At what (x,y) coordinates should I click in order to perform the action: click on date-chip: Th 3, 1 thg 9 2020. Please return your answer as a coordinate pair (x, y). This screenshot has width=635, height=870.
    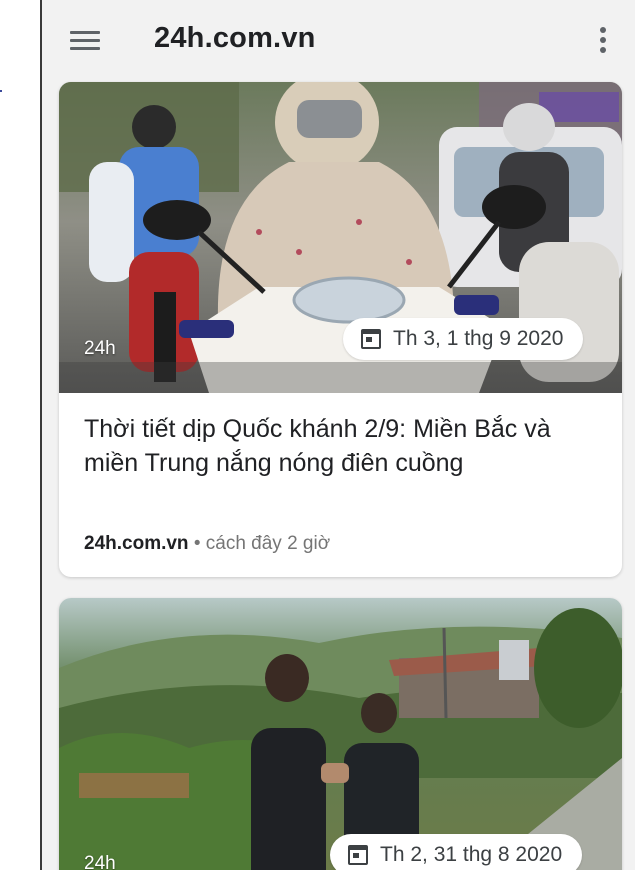
    Looking at the image, I should click on (463, 339).